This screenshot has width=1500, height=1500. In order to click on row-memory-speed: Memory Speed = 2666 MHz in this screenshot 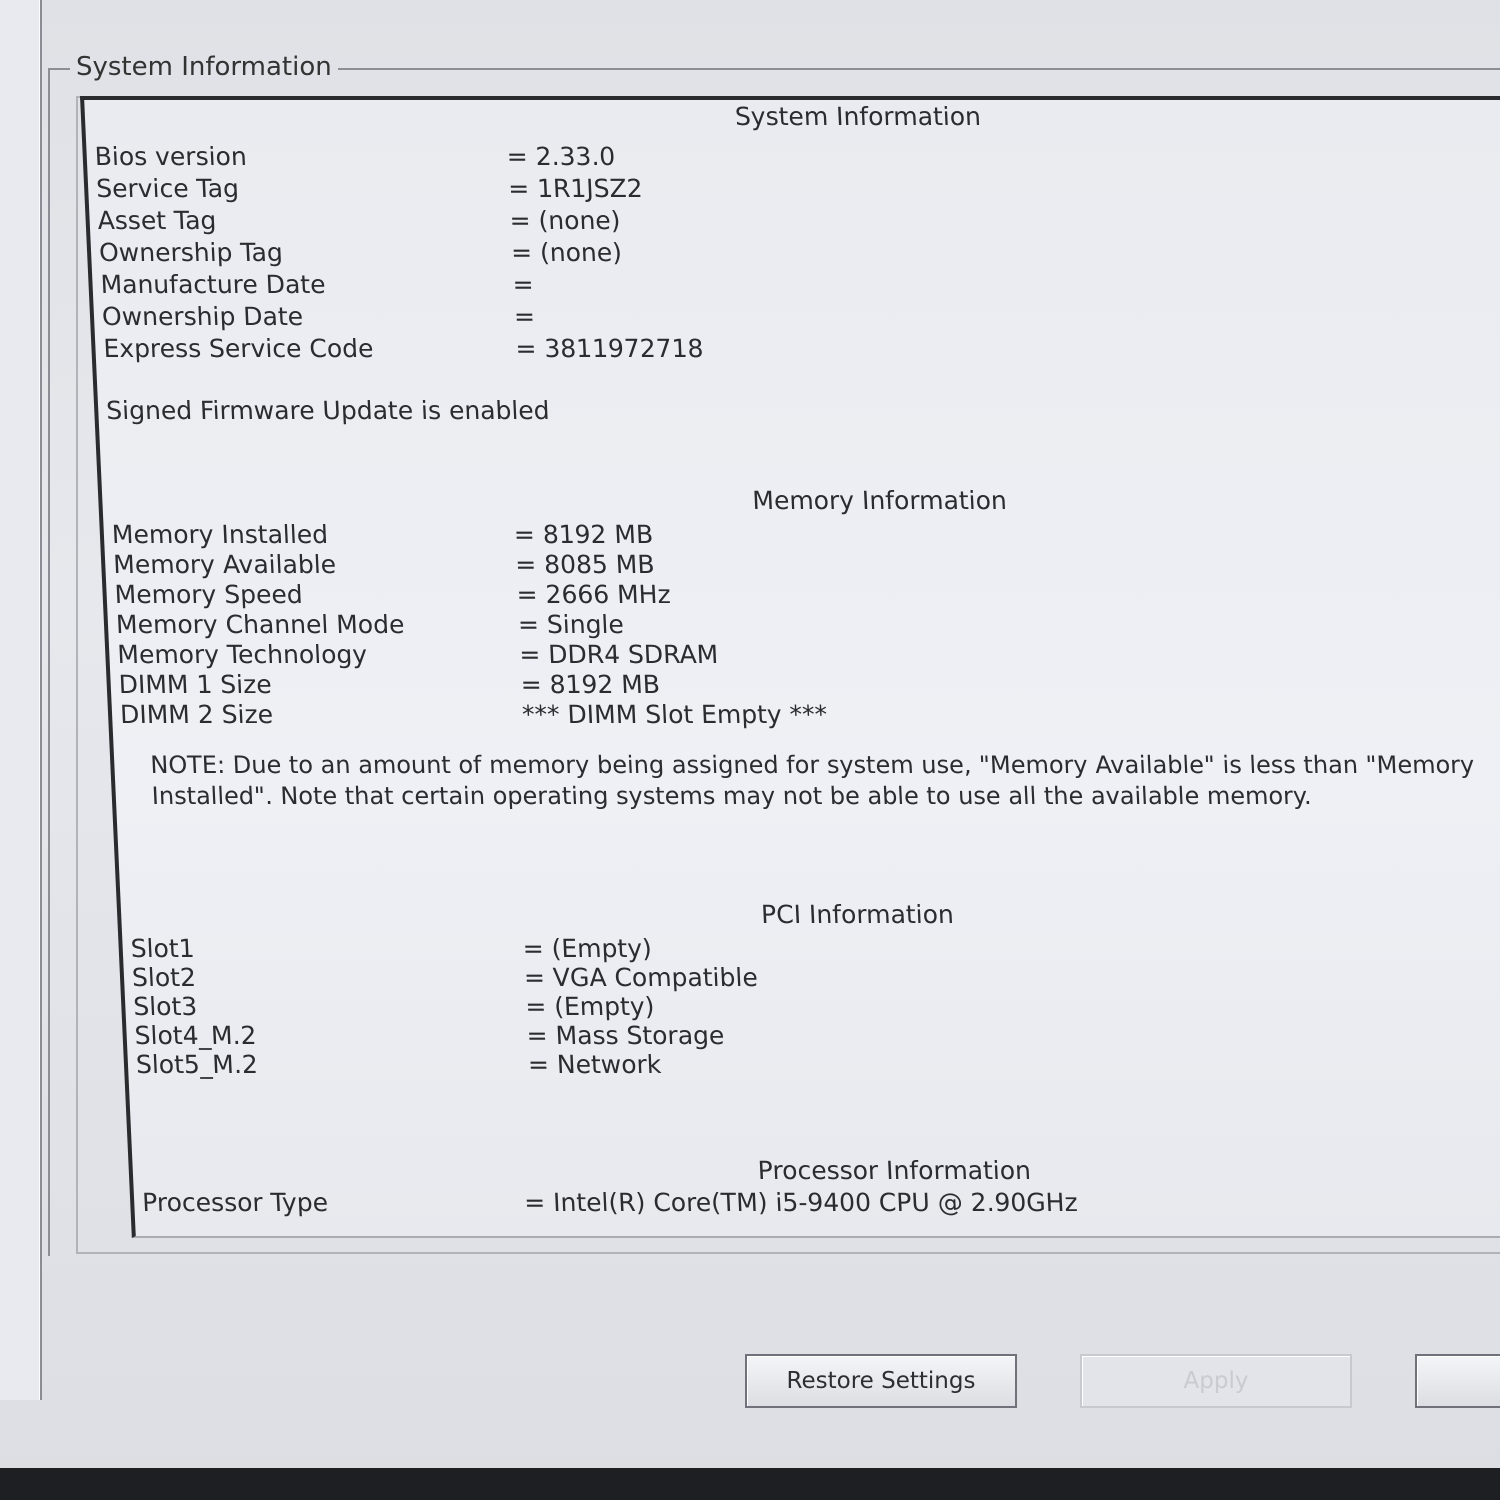, I will do `click(807, 596)`.